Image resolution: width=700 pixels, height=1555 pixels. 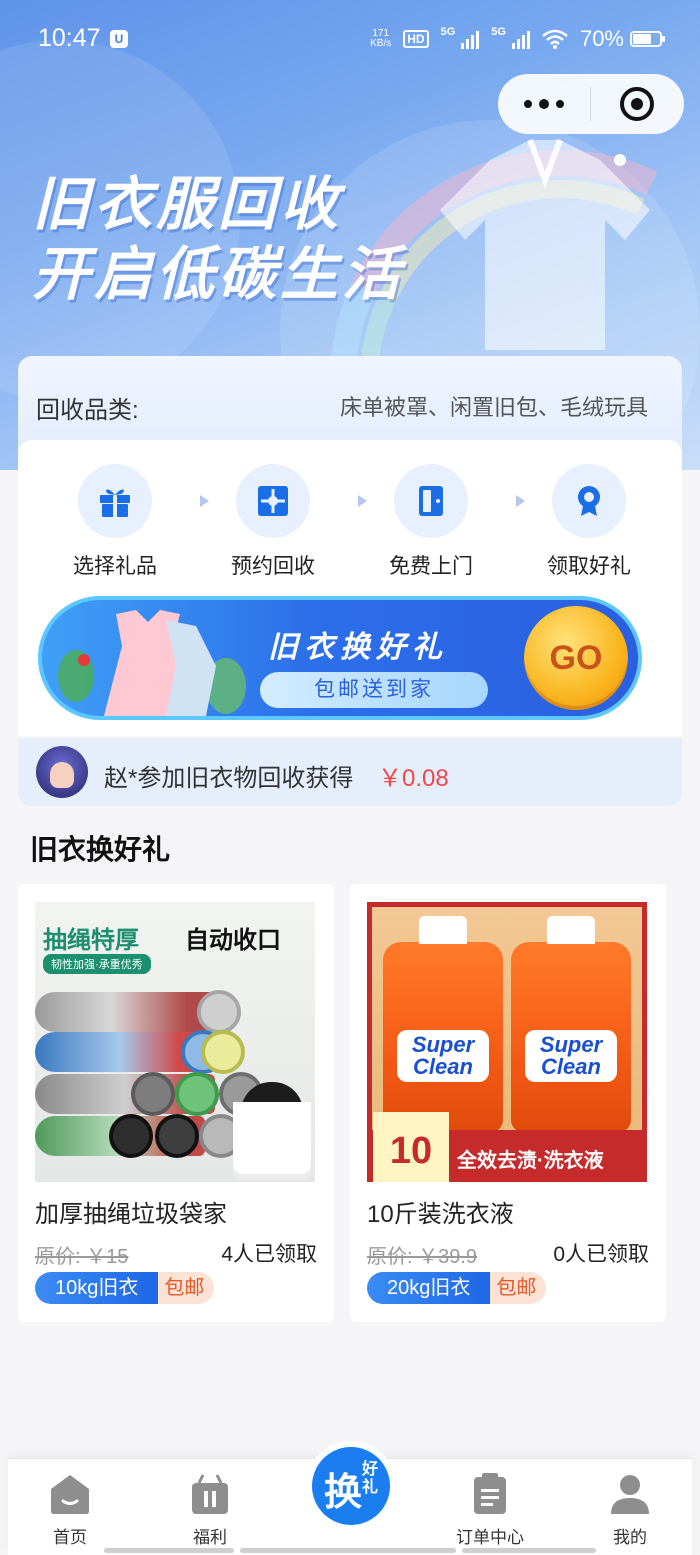 I want to click on product-name: 加厚抽绳垃圾袋家, so click(x=131, y=1214).